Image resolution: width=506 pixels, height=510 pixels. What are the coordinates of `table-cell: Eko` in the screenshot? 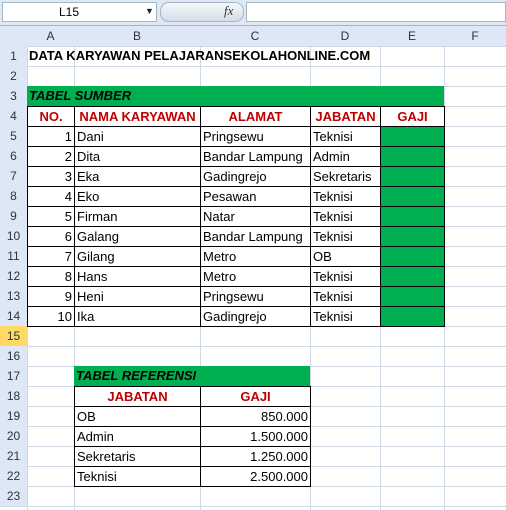 It's located at (137, 196).